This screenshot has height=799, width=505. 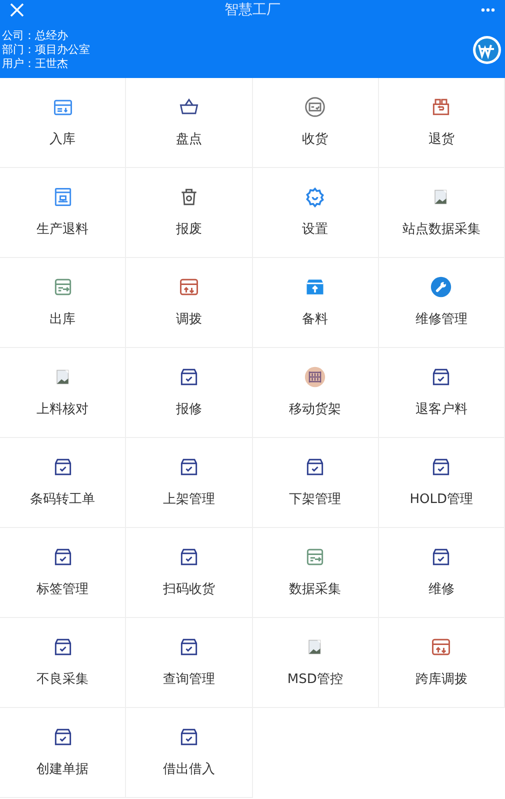 What do you see at coordinates (63, 123) in the screenshot?
I see `menu-tile: 入库` at bounding box center [63, 123].